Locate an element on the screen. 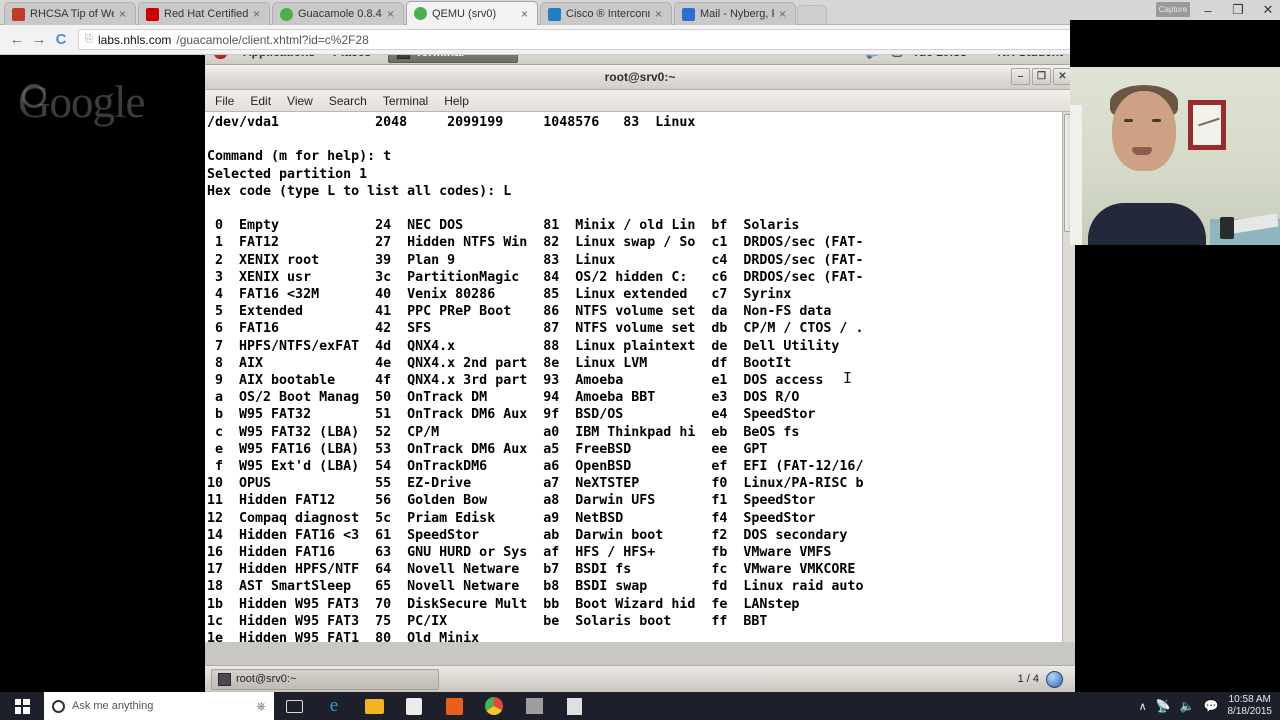 This screenshot has height=720, width=1280. windows-start-icon is located at coordinates (22, 706).